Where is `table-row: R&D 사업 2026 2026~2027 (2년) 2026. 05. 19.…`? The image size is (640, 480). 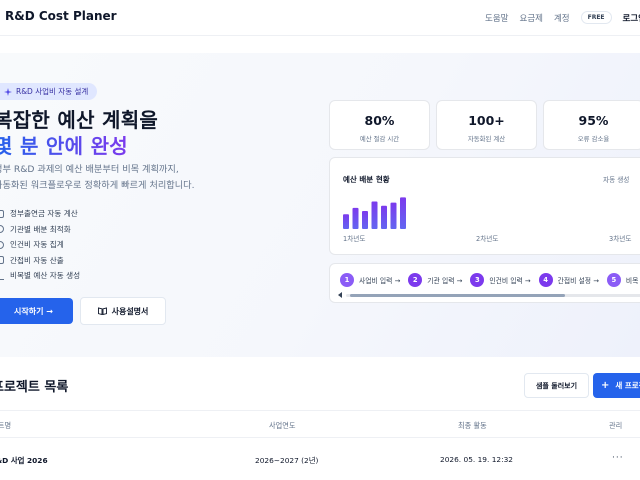 table-row: R&D 사업 2026 2026~2027 (2년) 2026. 05. 19.… is located at coordinates (320, 459).